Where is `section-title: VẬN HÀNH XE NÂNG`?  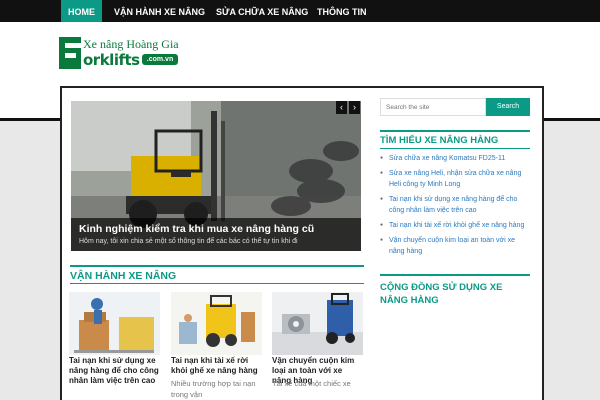
section-title: VẬN HÀNH XE NÂNG is located at coordinates (123, 276).